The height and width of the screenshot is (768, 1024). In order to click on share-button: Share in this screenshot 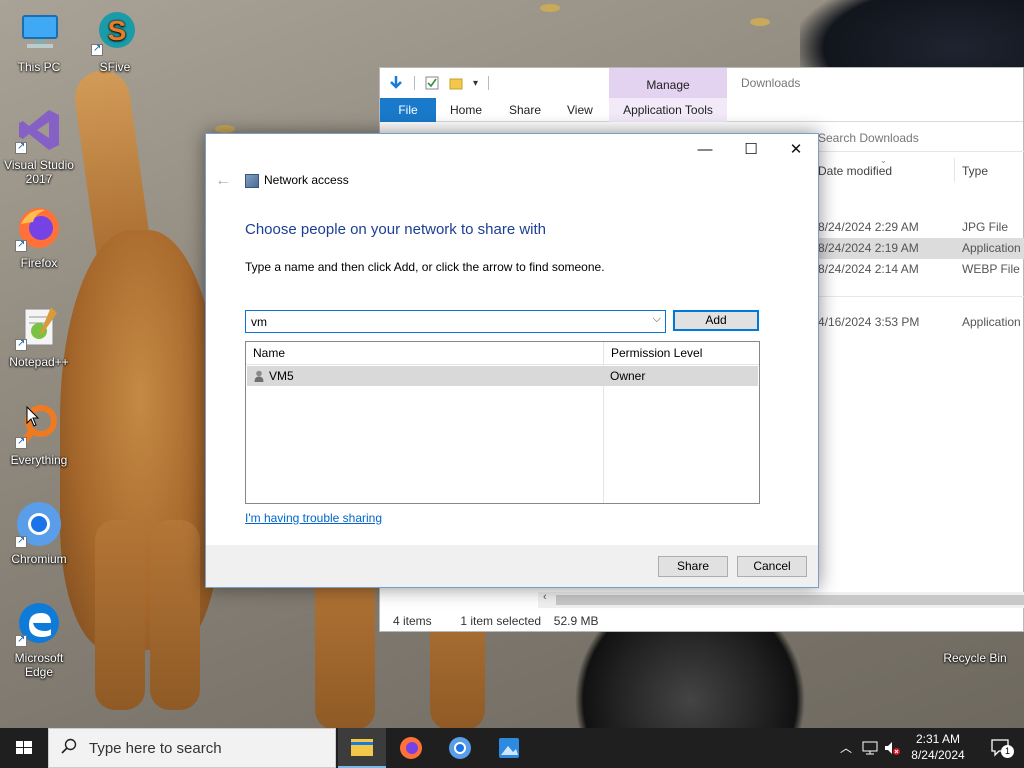, I will do `click(693, 566)`.